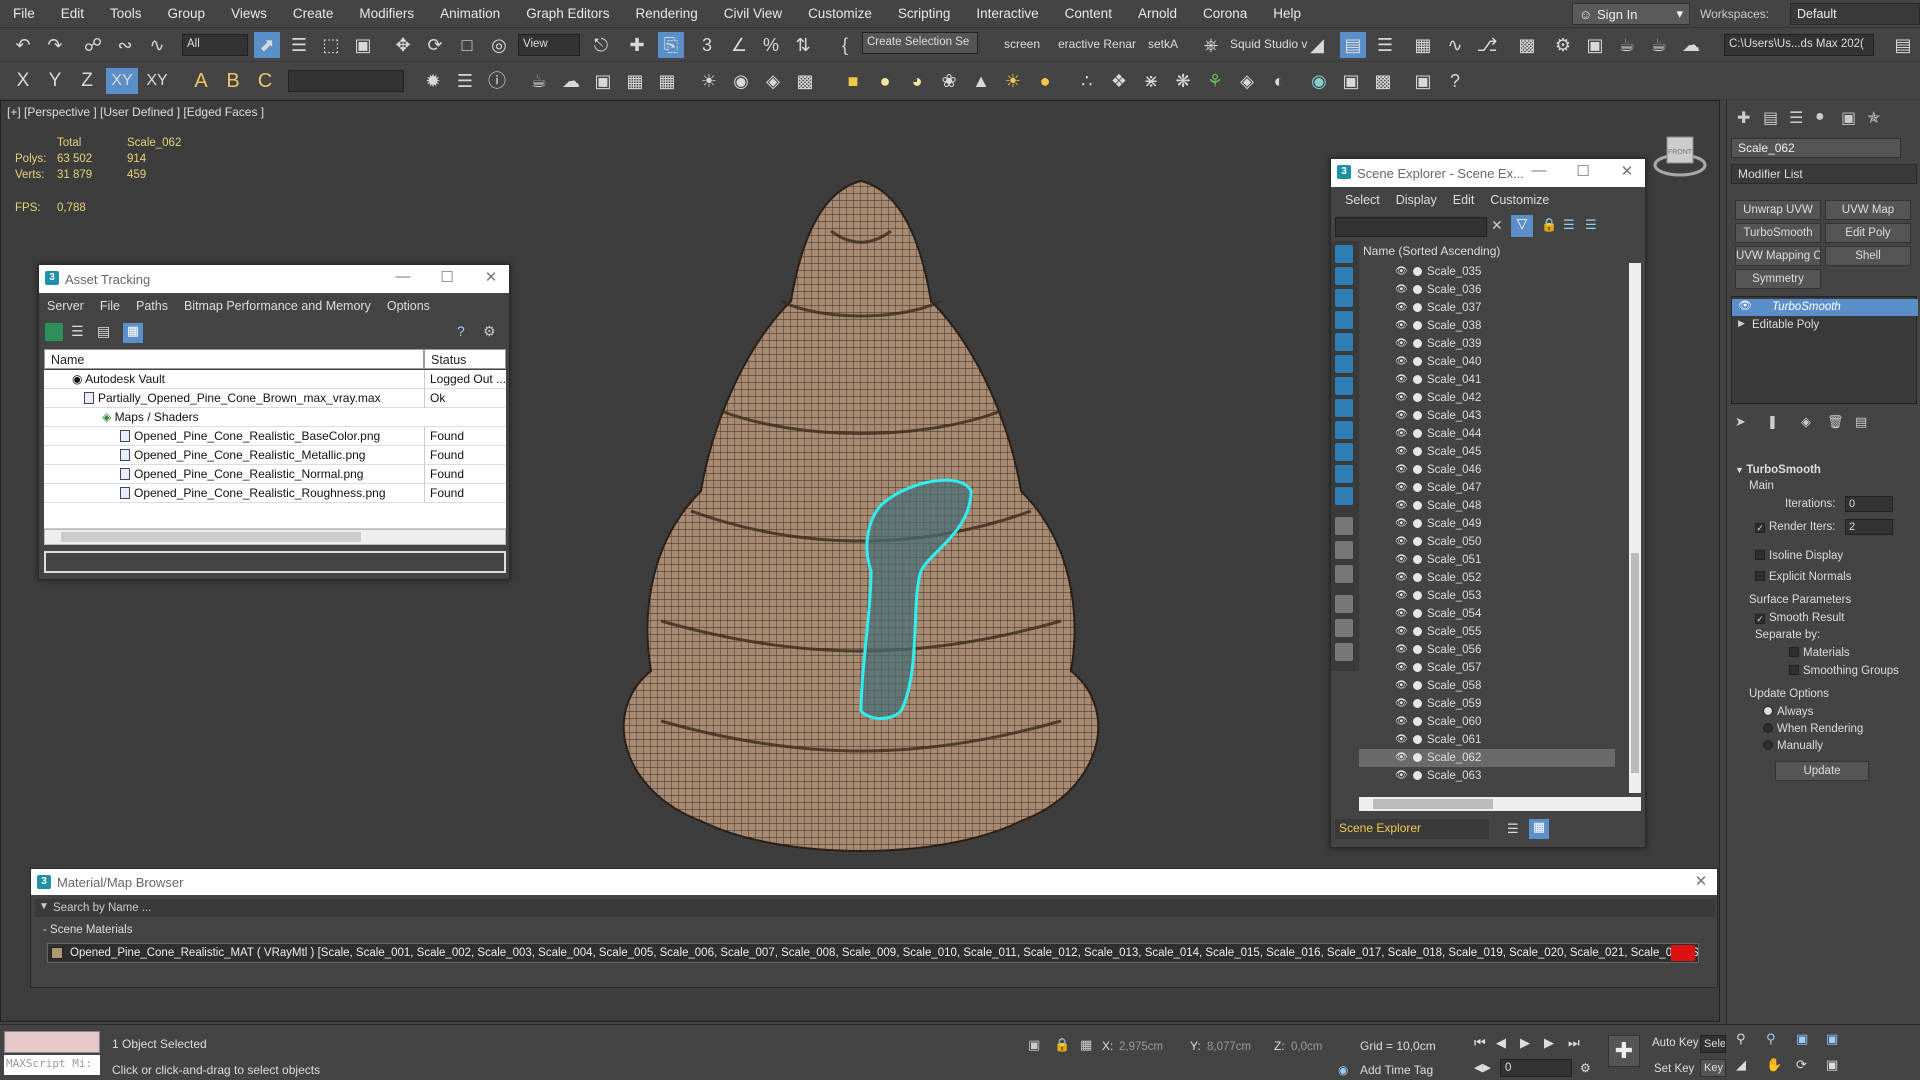  What do you see at coordinates (492, 332) in the screenshot?
I see `vault-settings-icon: ⚙` at bounding box center [492, 332].